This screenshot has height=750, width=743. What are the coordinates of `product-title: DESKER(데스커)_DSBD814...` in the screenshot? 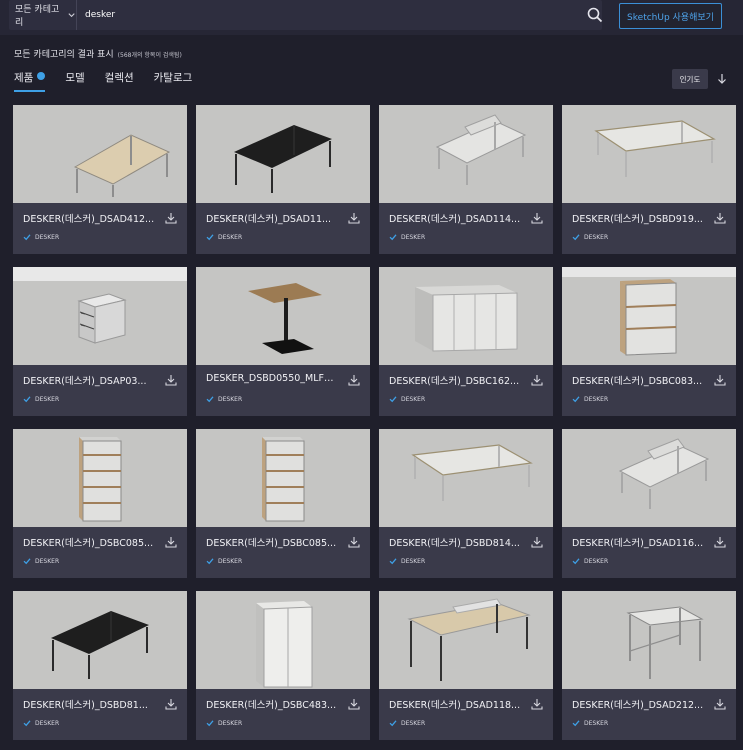 It's located at (455, 542).